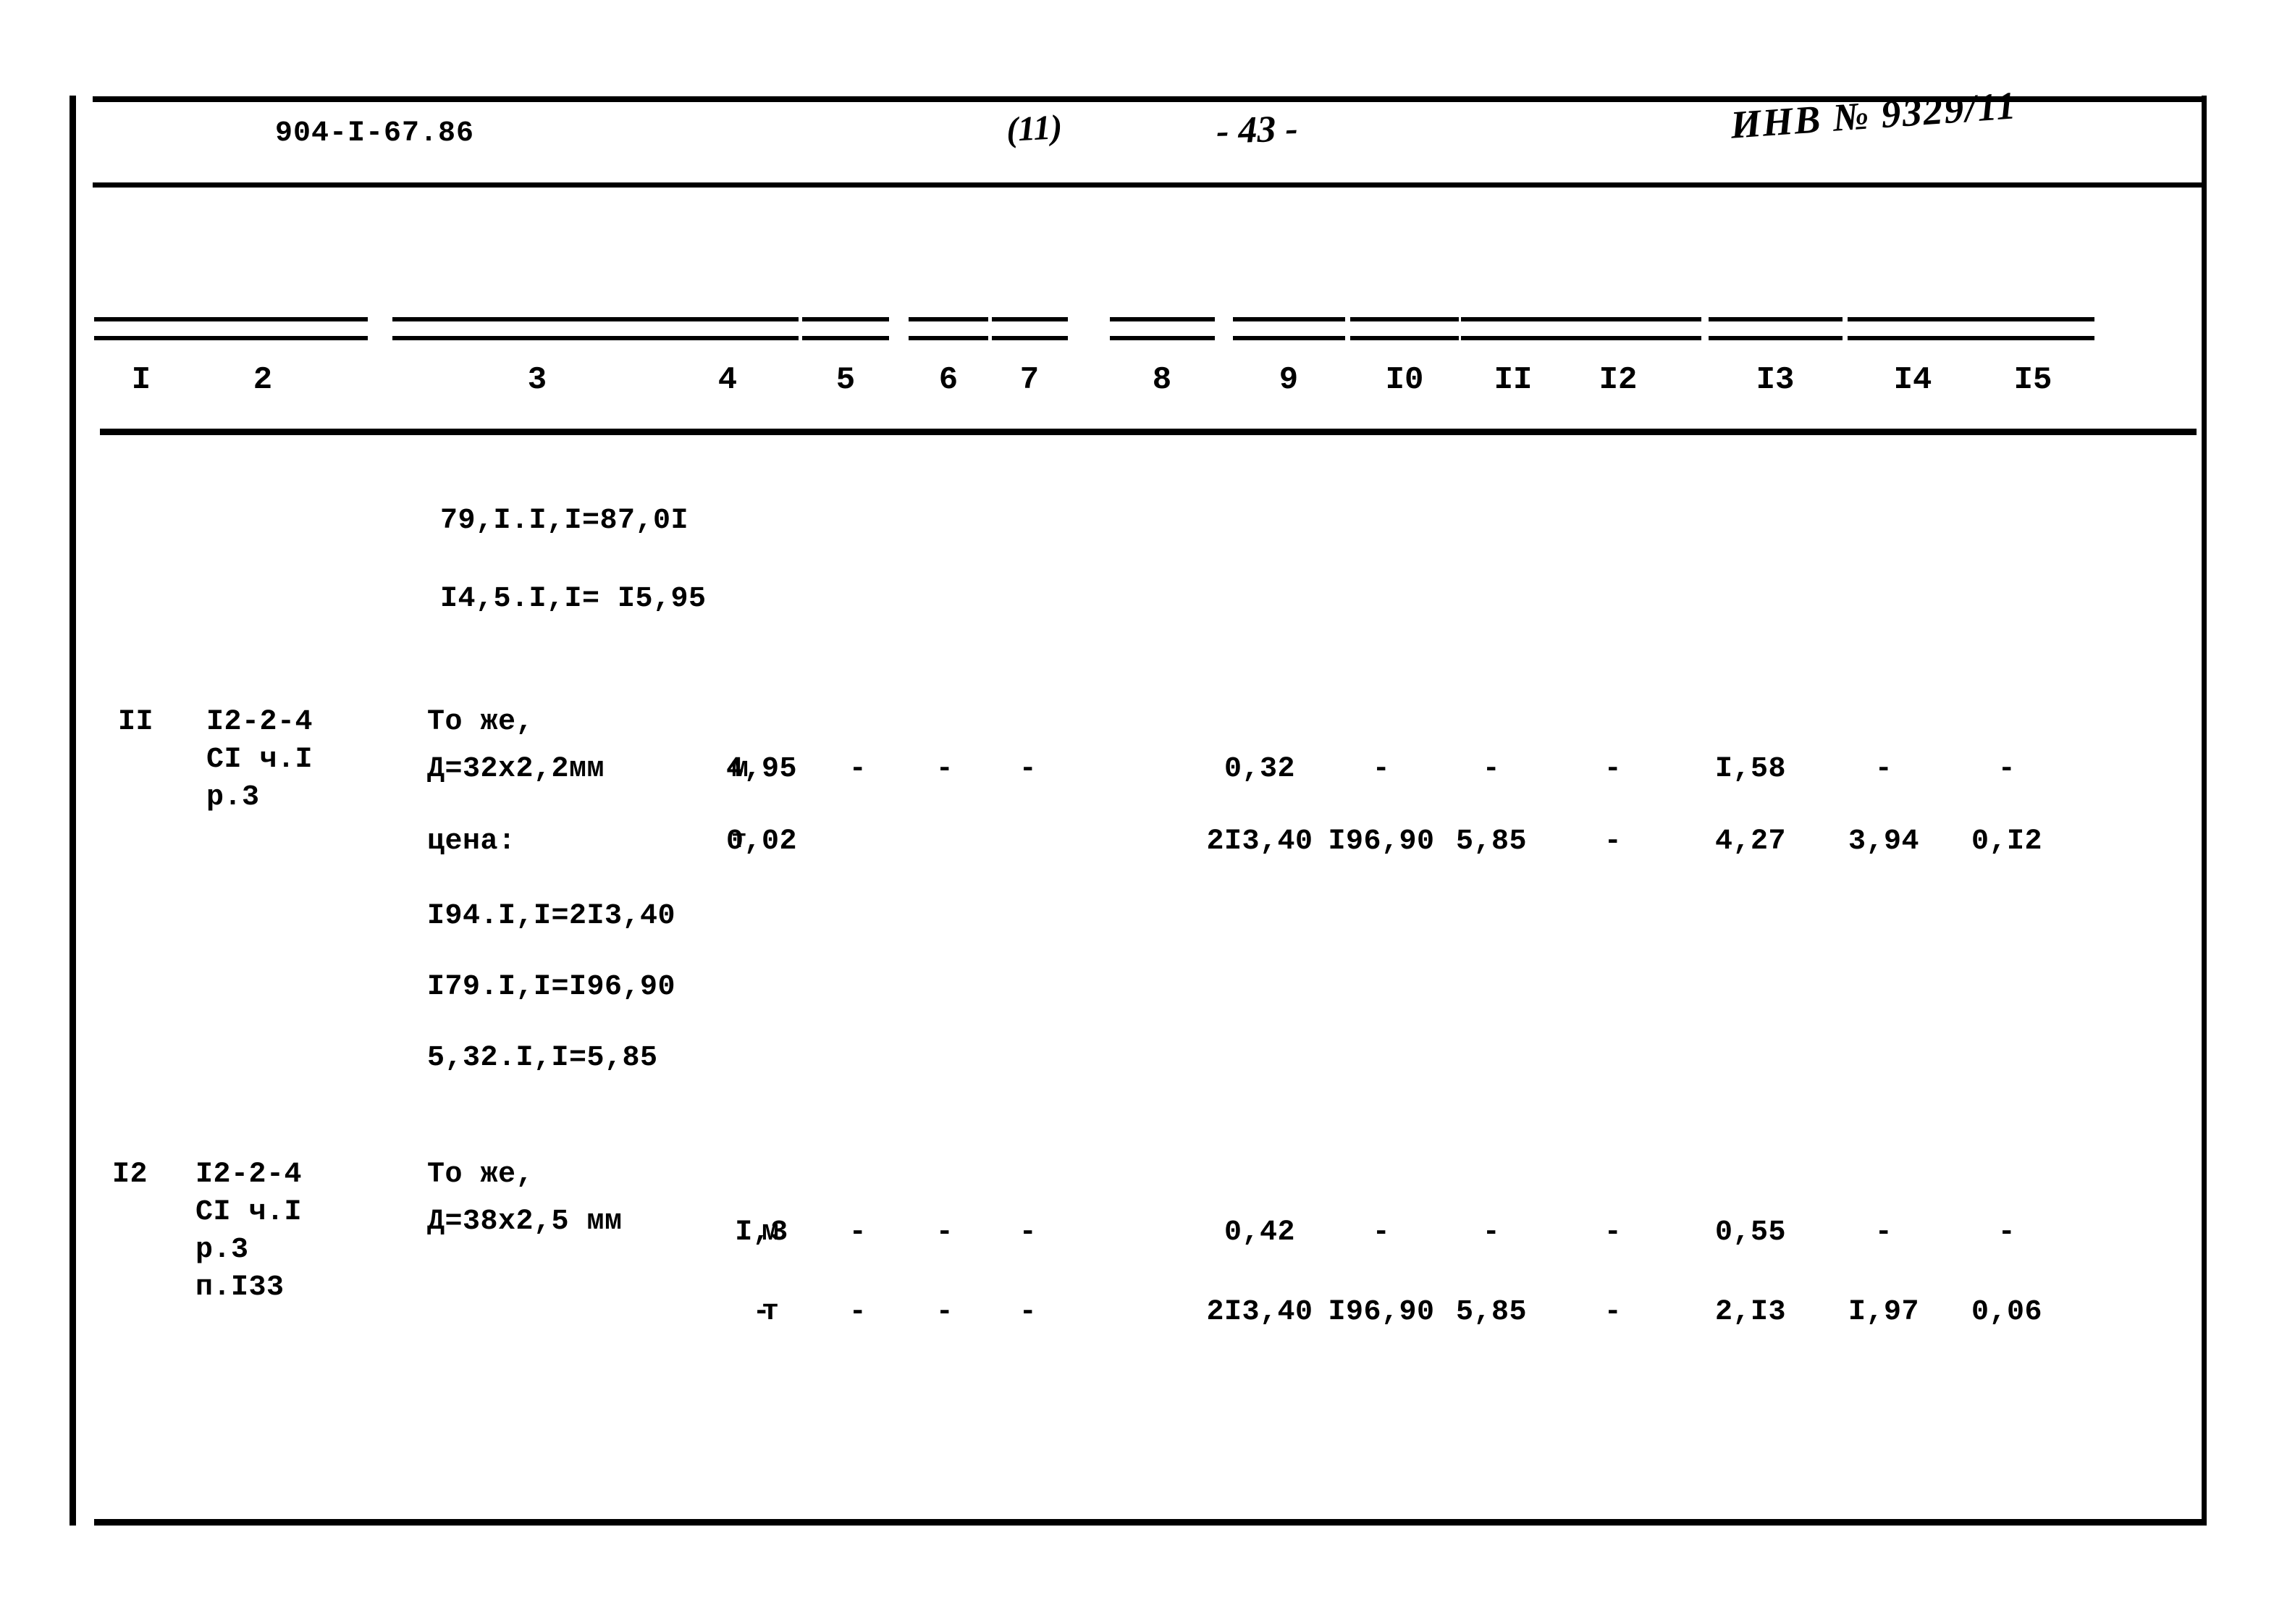 This screenshot has height=1624, width=2274. Describe the element at coordinates (1149, 1522) in the screenshot. I see `page-border-bottom` at that location.